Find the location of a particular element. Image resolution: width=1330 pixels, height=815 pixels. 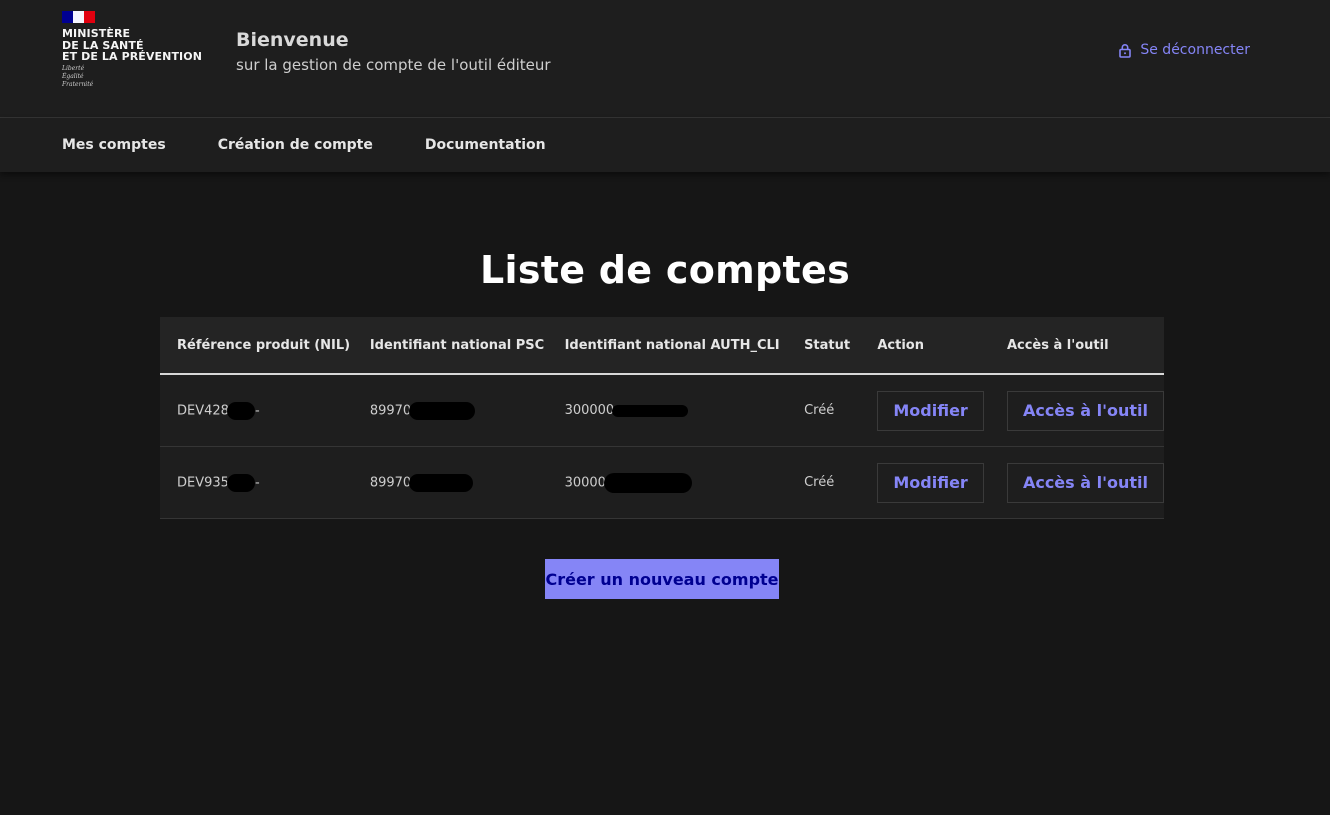

welcome-title: Bienvenue is located at coordinates (292, 40).